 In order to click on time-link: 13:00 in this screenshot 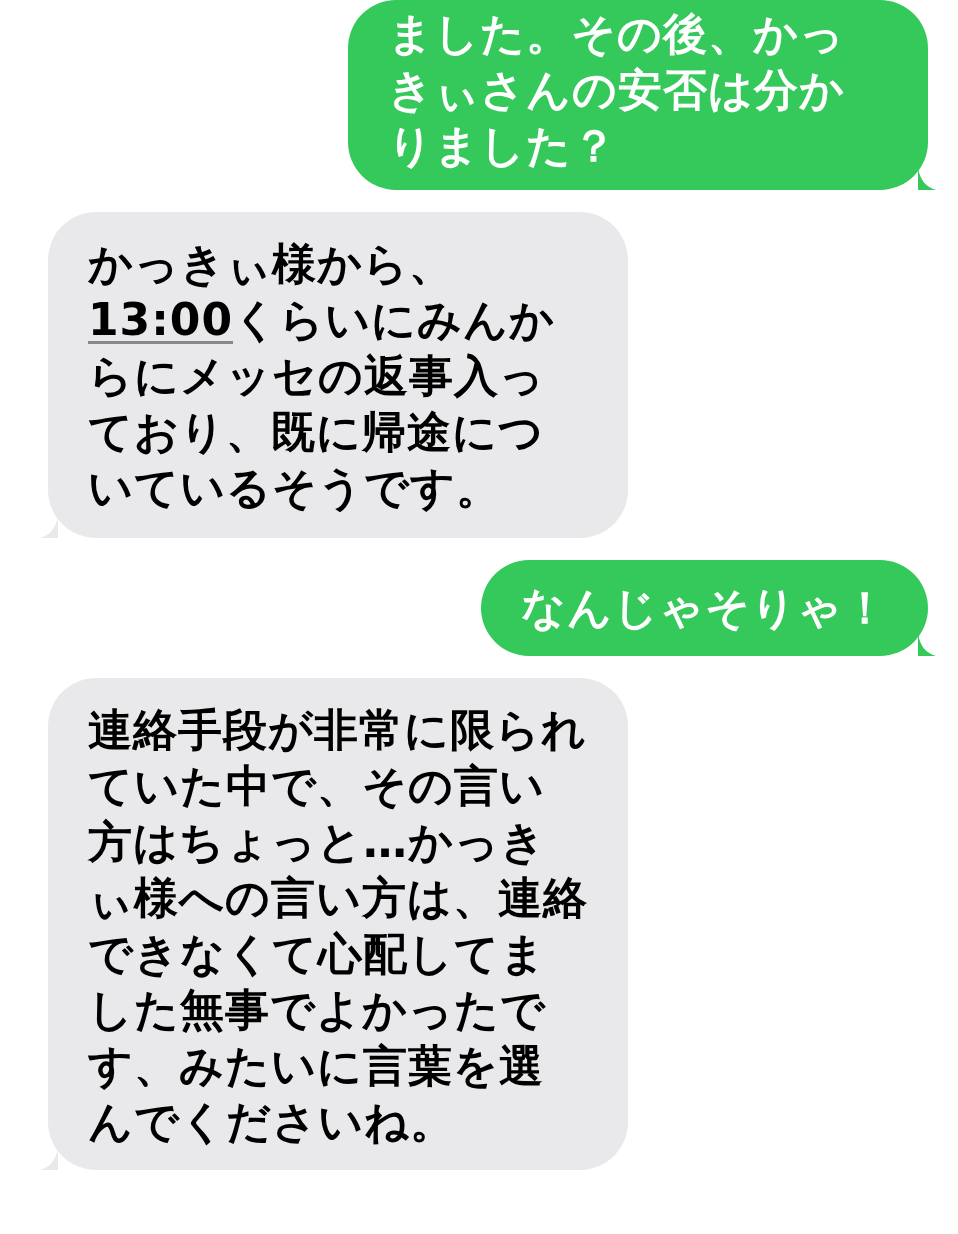, I will do `click(161, 319)`.